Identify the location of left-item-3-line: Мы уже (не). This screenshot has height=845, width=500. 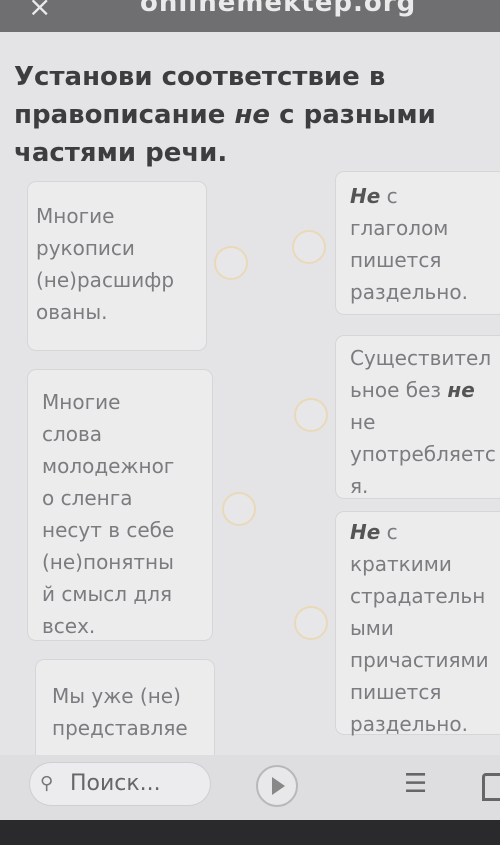
(116, 696).